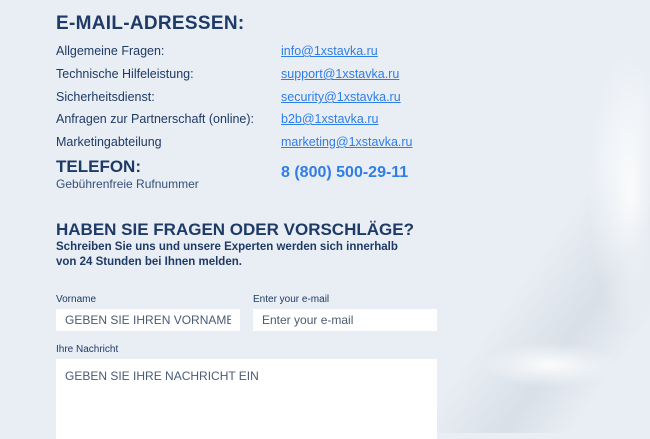 The image size is (650, 439). Describe the element at coordinates (235, 229) in the screenshot. I see `form-heading: HABEN SIE FRAGEN ODER VORSCHLÄGE?` at that location.